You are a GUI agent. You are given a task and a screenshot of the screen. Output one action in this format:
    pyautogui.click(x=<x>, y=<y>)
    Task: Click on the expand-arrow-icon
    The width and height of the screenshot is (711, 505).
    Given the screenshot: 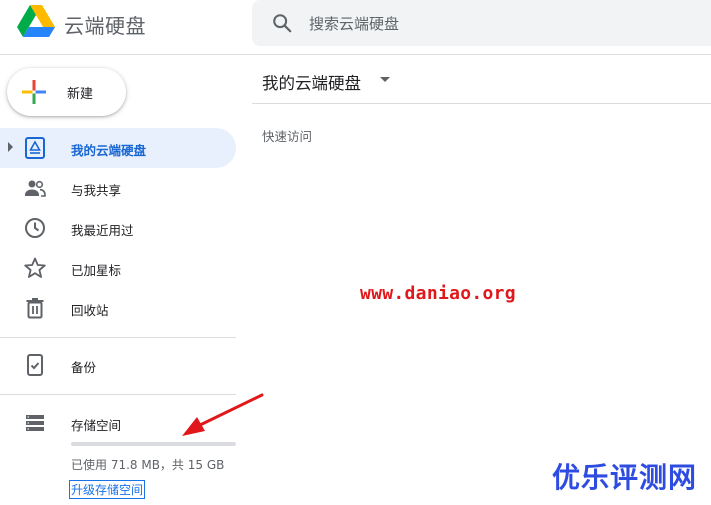 What is the action you would take?
    pyautogui.click(x=10, y=147)
    